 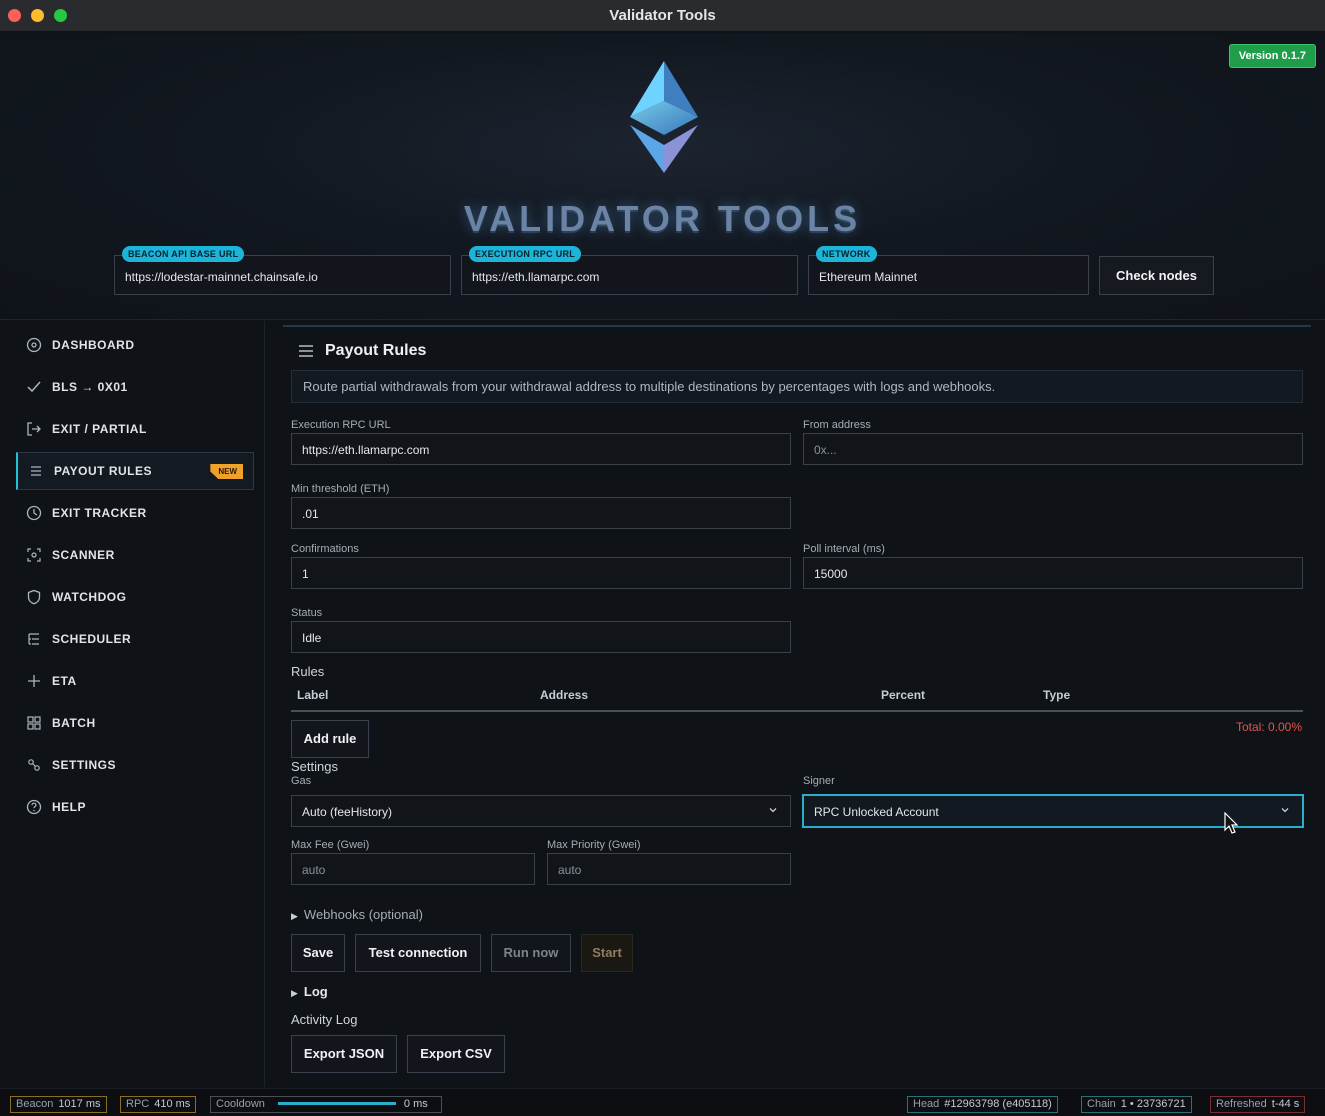 I want to click on log-label: Log, so click(x=315, y=991).